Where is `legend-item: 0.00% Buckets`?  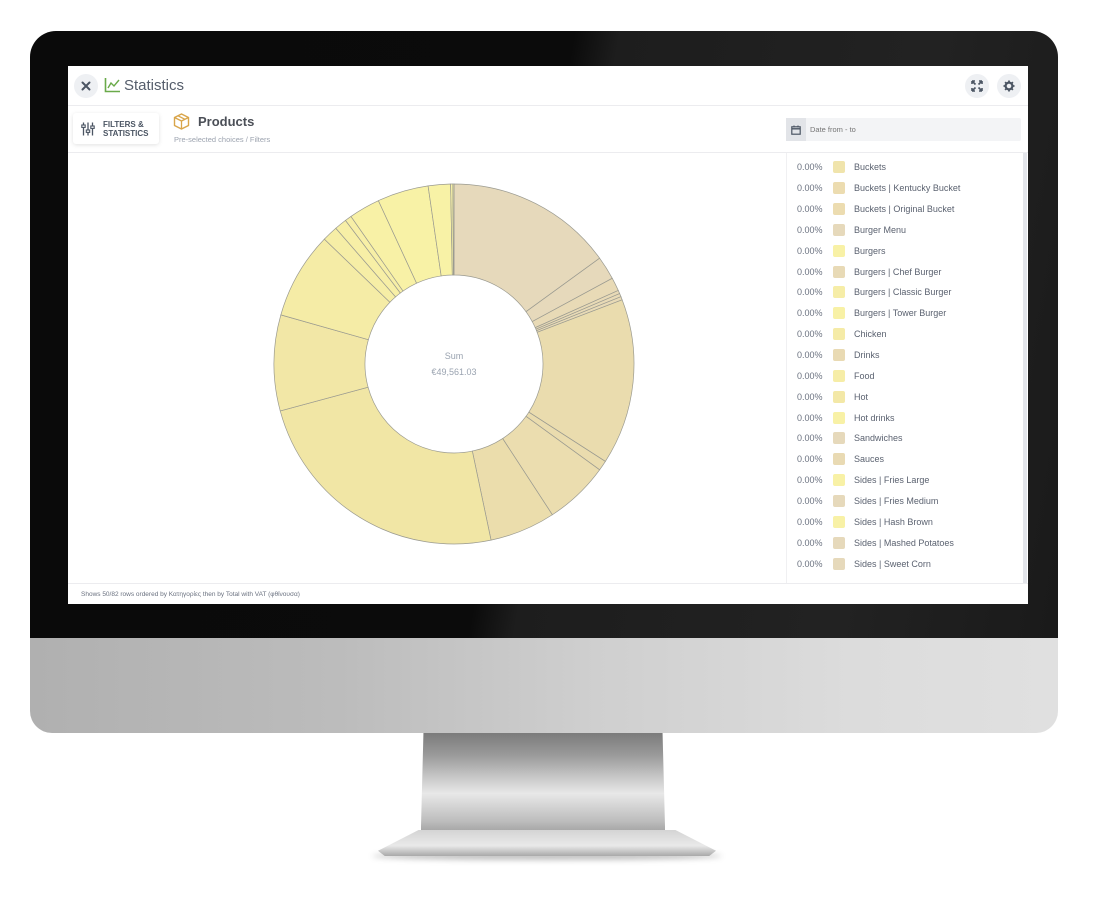 legend-item: 0.00% Buckets is located at coordinates (836, 167).